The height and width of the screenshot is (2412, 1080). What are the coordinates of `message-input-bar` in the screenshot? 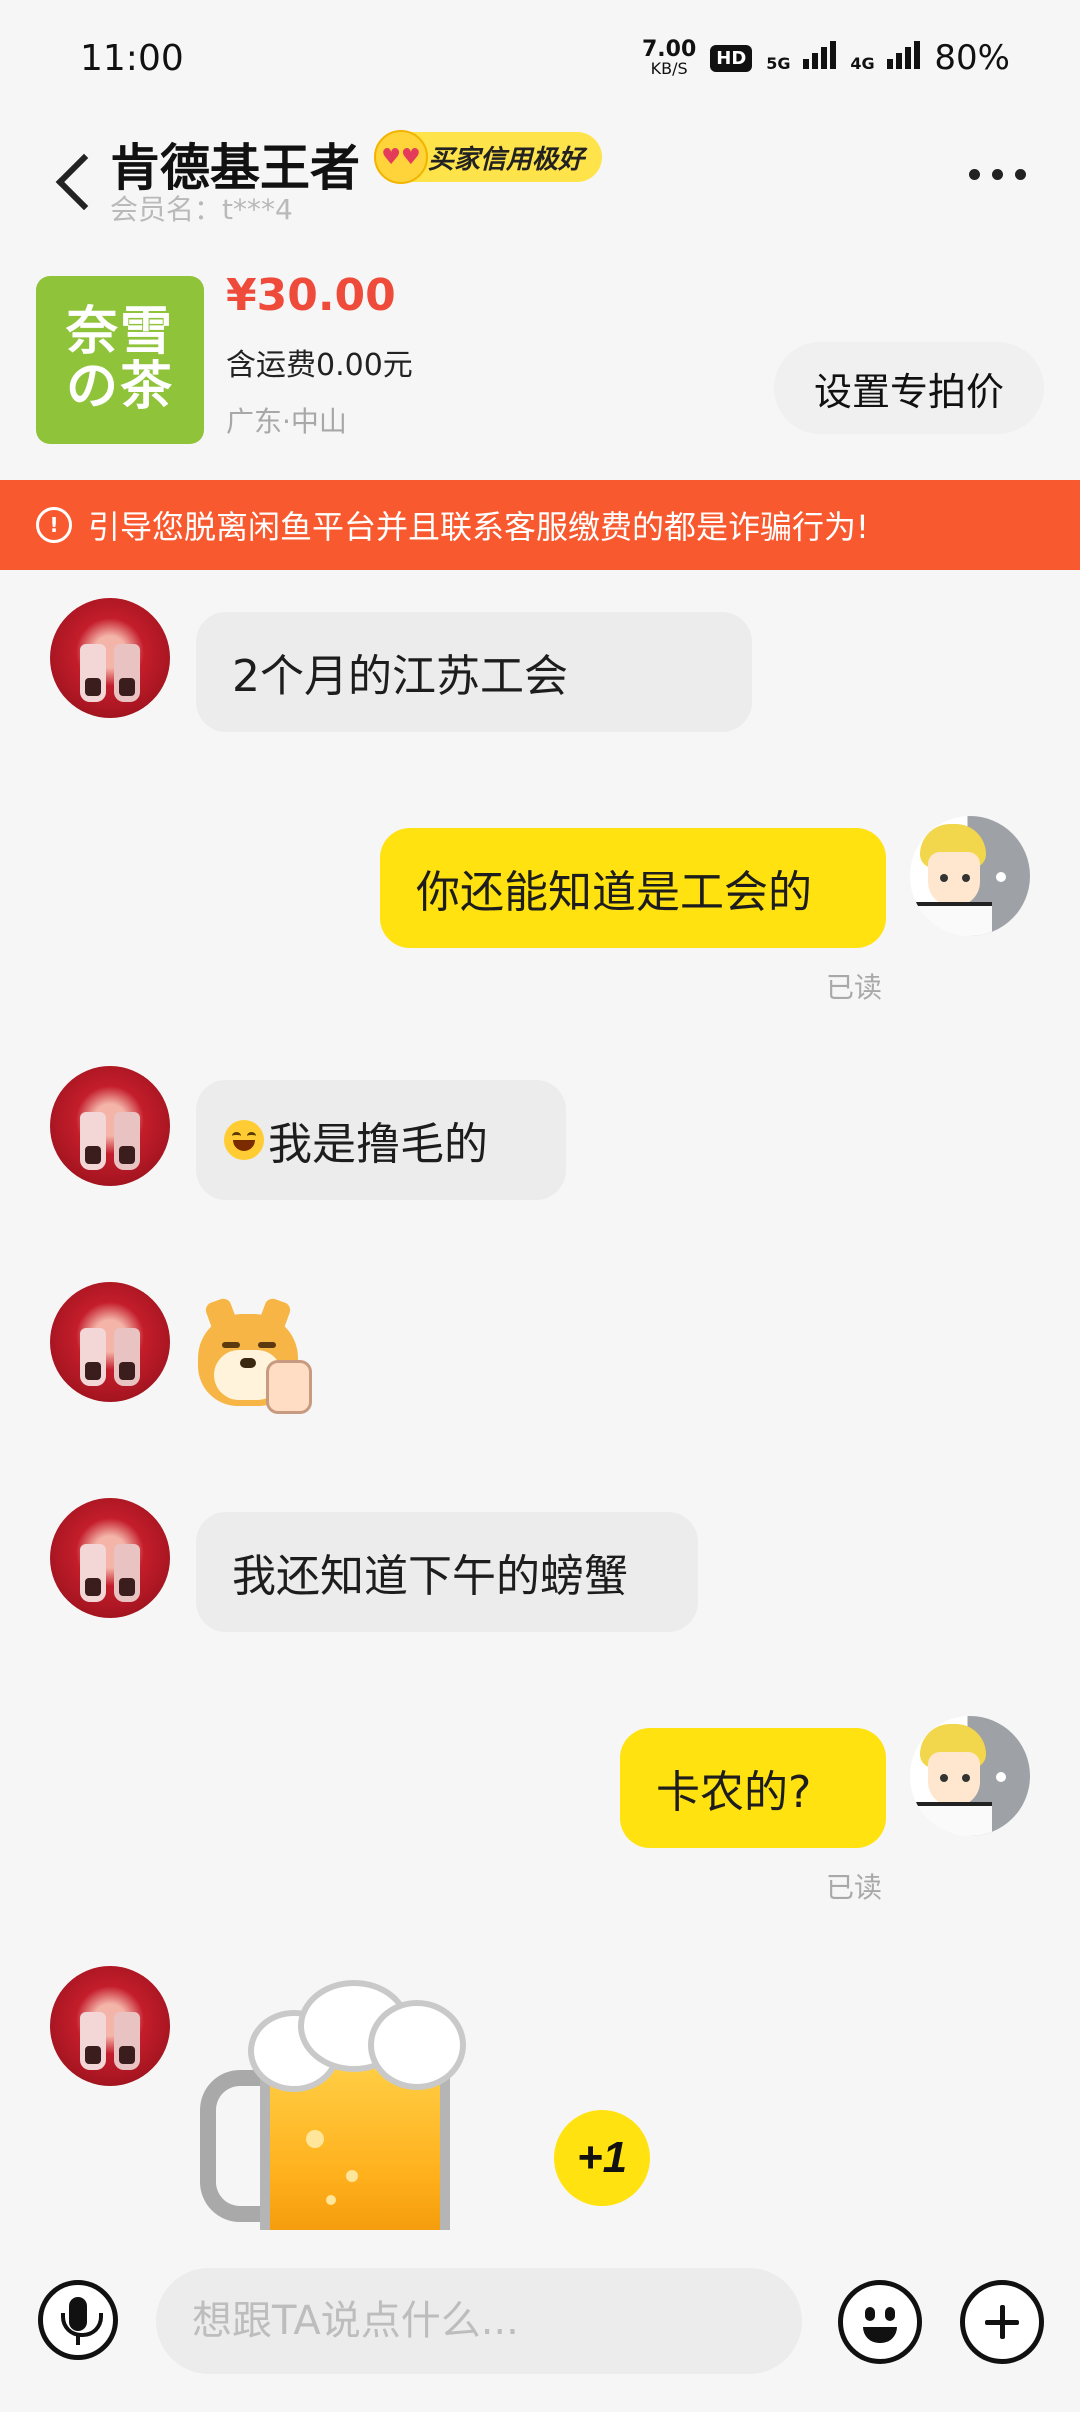 It's located at (540, 2321).